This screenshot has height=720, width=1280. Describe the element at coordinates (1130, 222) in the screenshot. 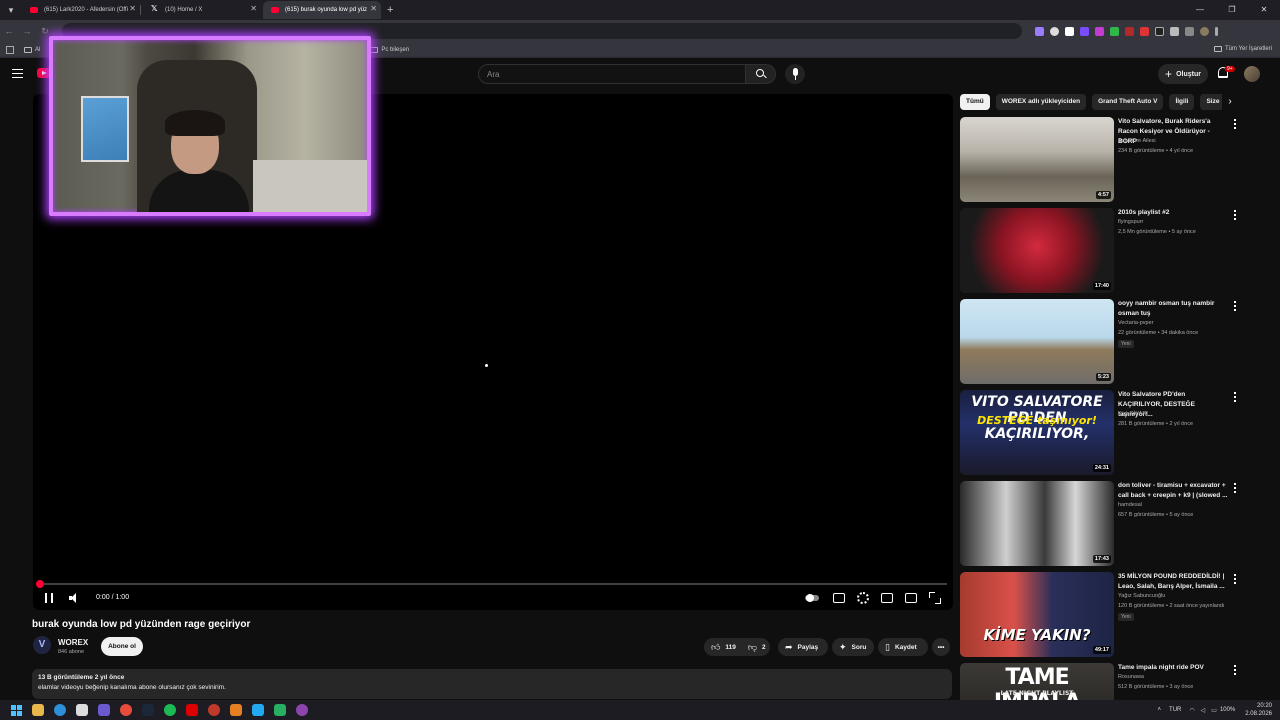

I see `recommendation-channel: flyingspurr` at that location.